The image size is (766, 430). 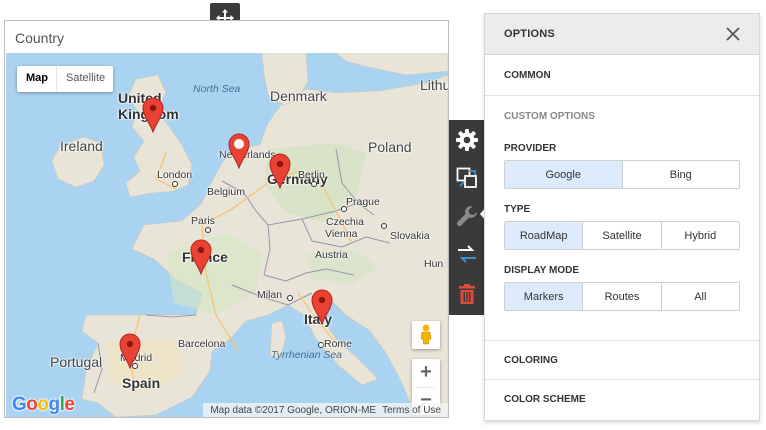 I want to click on city-label-prague: Prague, so click(x=363, y=202).